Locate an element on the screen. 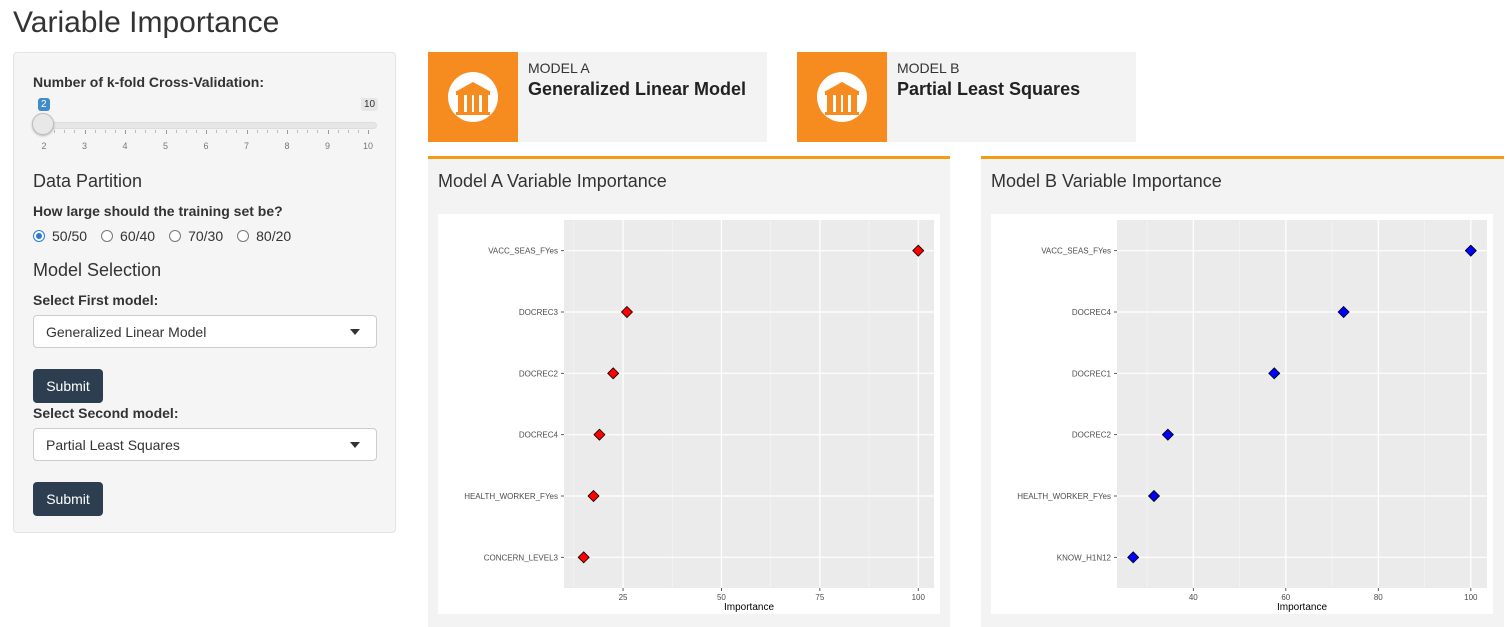 The height and width of the screenshot is (627, 1507). radio-label: 80/20 is located at coordinates (274, 236).